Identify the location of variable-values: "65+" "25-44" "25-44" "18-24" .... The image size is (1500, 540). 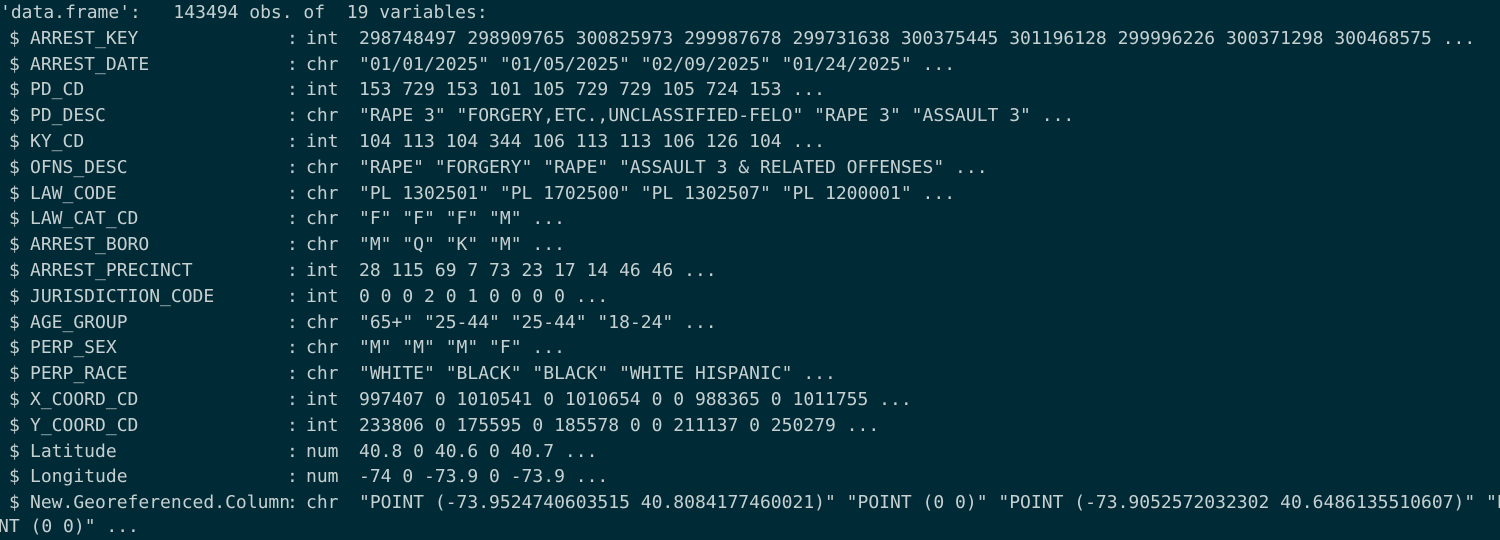
(538, 322).